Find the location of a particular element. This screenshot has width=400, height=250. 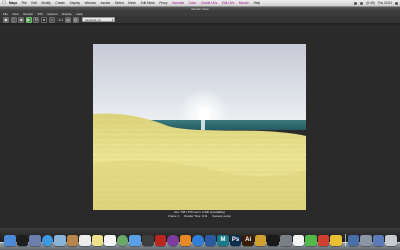

dock-downloads-stack-icon is located at coordinates (353, 240).